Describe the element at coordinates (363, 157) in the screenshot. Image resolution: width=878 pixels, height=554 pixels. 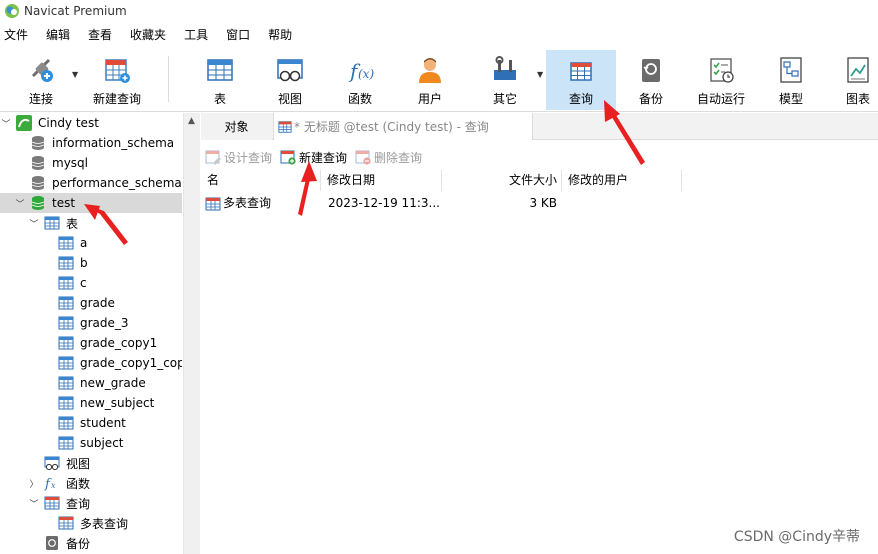
I see `delete-query-icon` at that location.